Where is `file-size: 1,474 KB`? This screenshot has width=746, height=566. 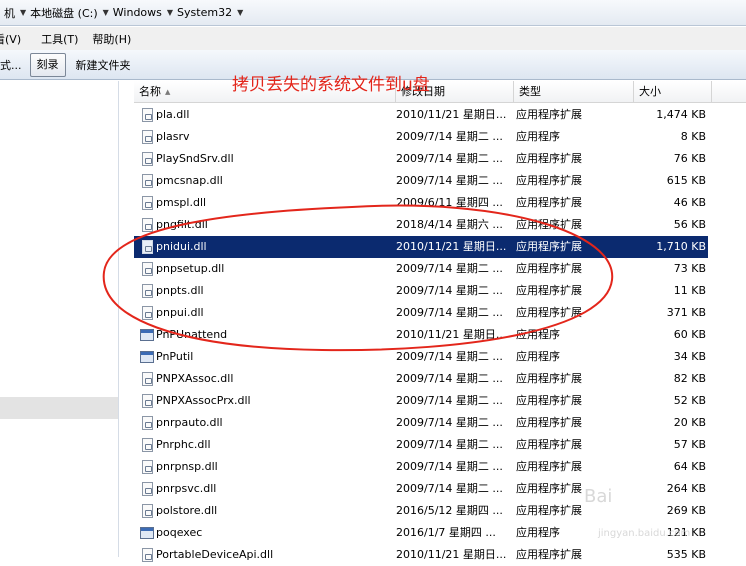
file-size: 1,474 KB is located at coordinates (681, 114).